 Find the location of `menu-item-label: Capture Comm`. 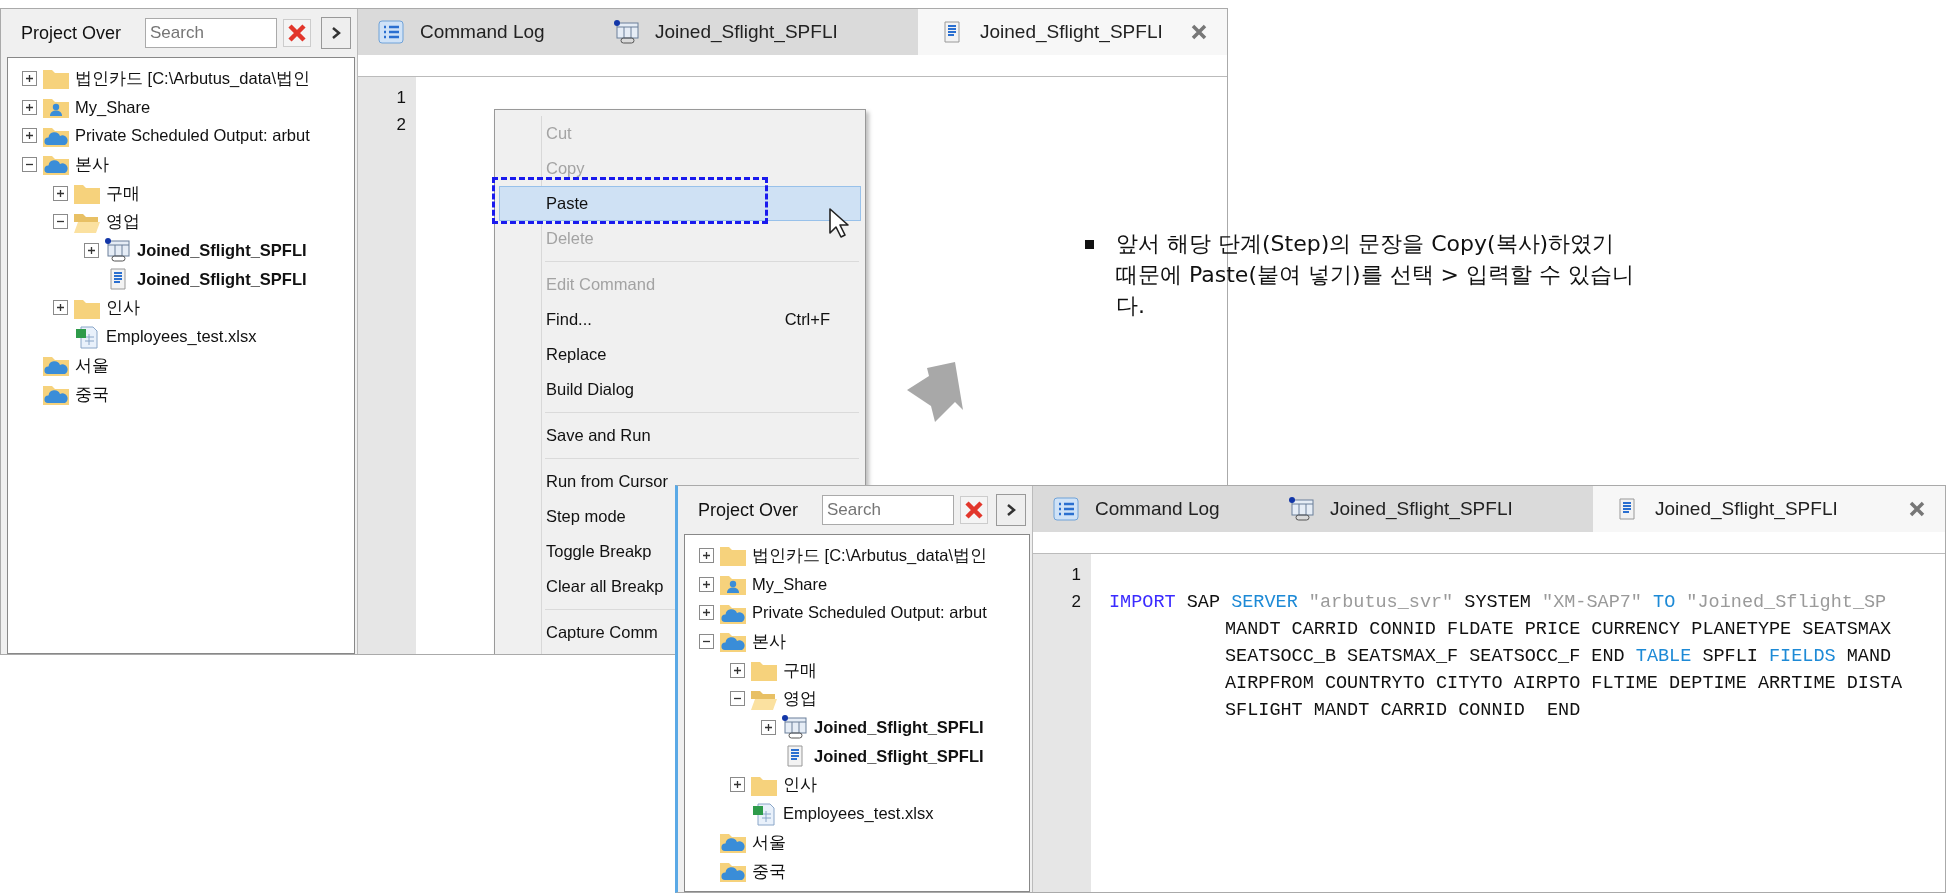

menu-item-label: Capture Comm is located at coordinates (602, 633).